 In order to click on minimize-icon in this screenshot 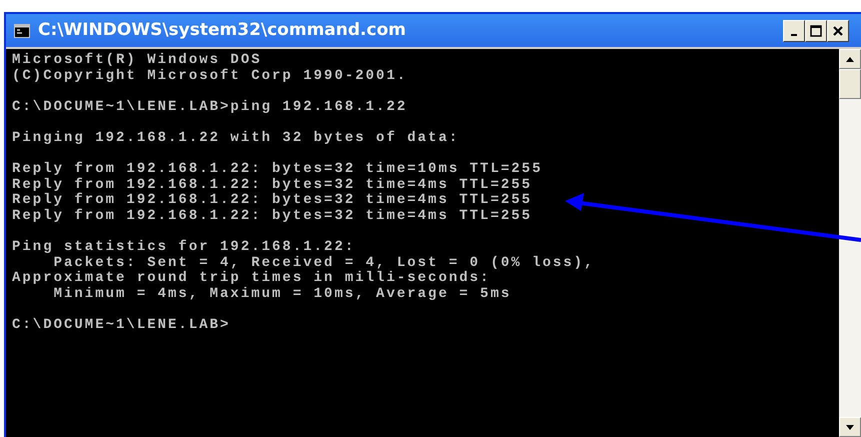, I will do `click(794, 35)`.